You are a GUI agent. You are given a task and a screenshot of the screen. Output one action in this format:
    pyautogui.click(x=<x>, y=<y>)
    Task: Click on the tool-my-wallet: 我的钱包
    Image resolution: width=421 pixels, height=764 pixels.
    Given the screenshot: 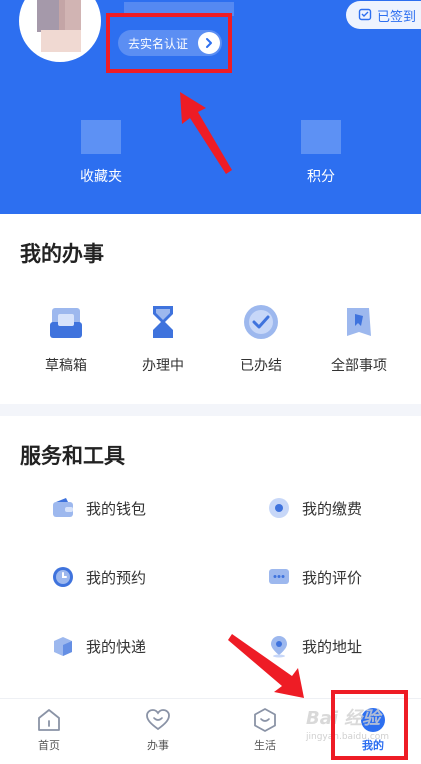 What is the action you would take?
    pyautogui.click(x=98, y=508)
    